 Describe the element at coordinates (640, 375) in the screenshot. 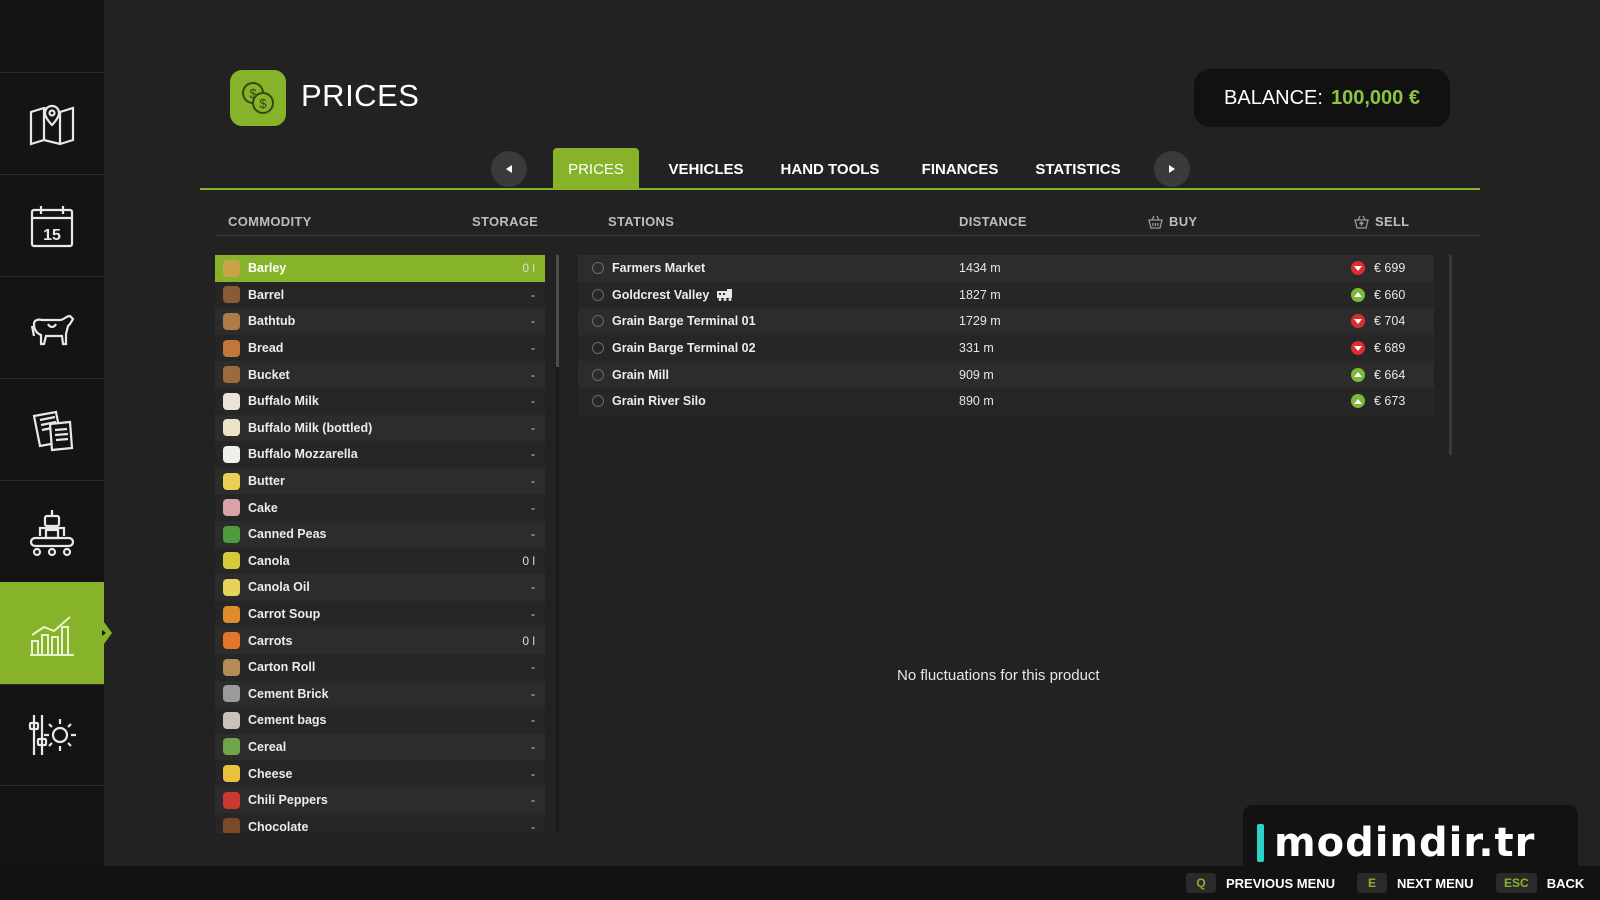

I see `station-name-cell: Grain Mill` at that location.